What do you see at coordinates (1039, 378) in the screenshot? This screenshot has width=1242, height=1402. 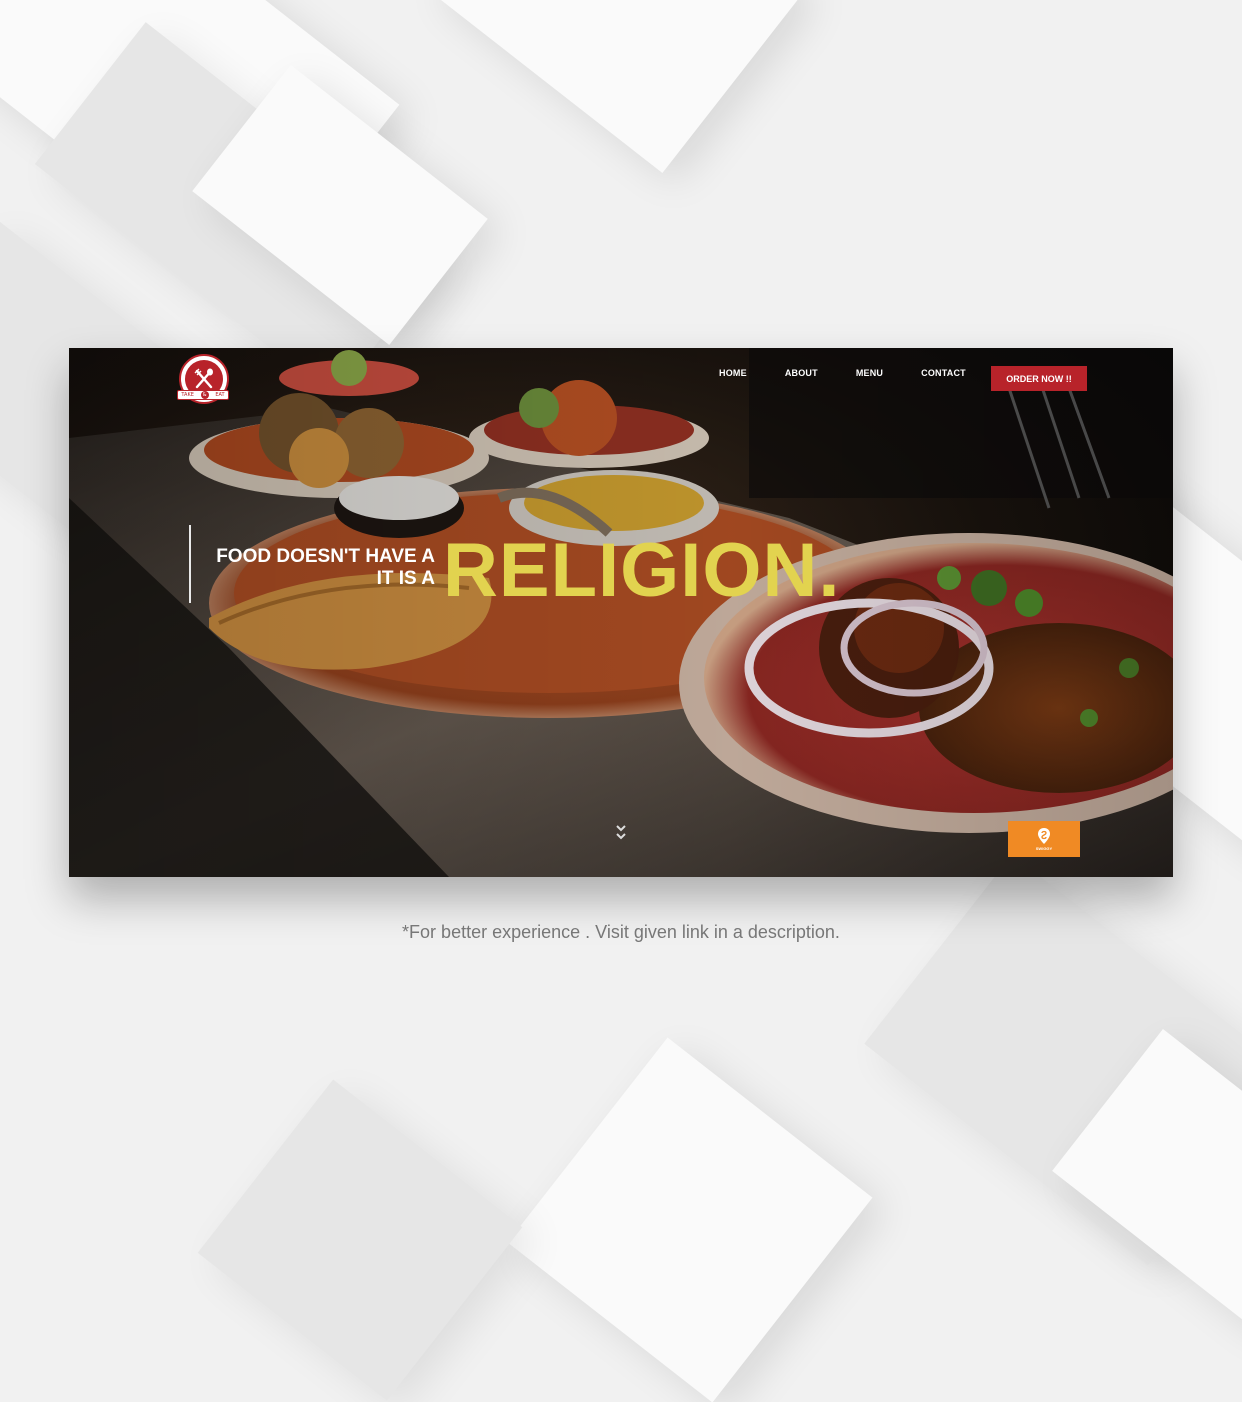 I see `order-now-button: ORDER NOW !!` at bounding box center [1039, 378].